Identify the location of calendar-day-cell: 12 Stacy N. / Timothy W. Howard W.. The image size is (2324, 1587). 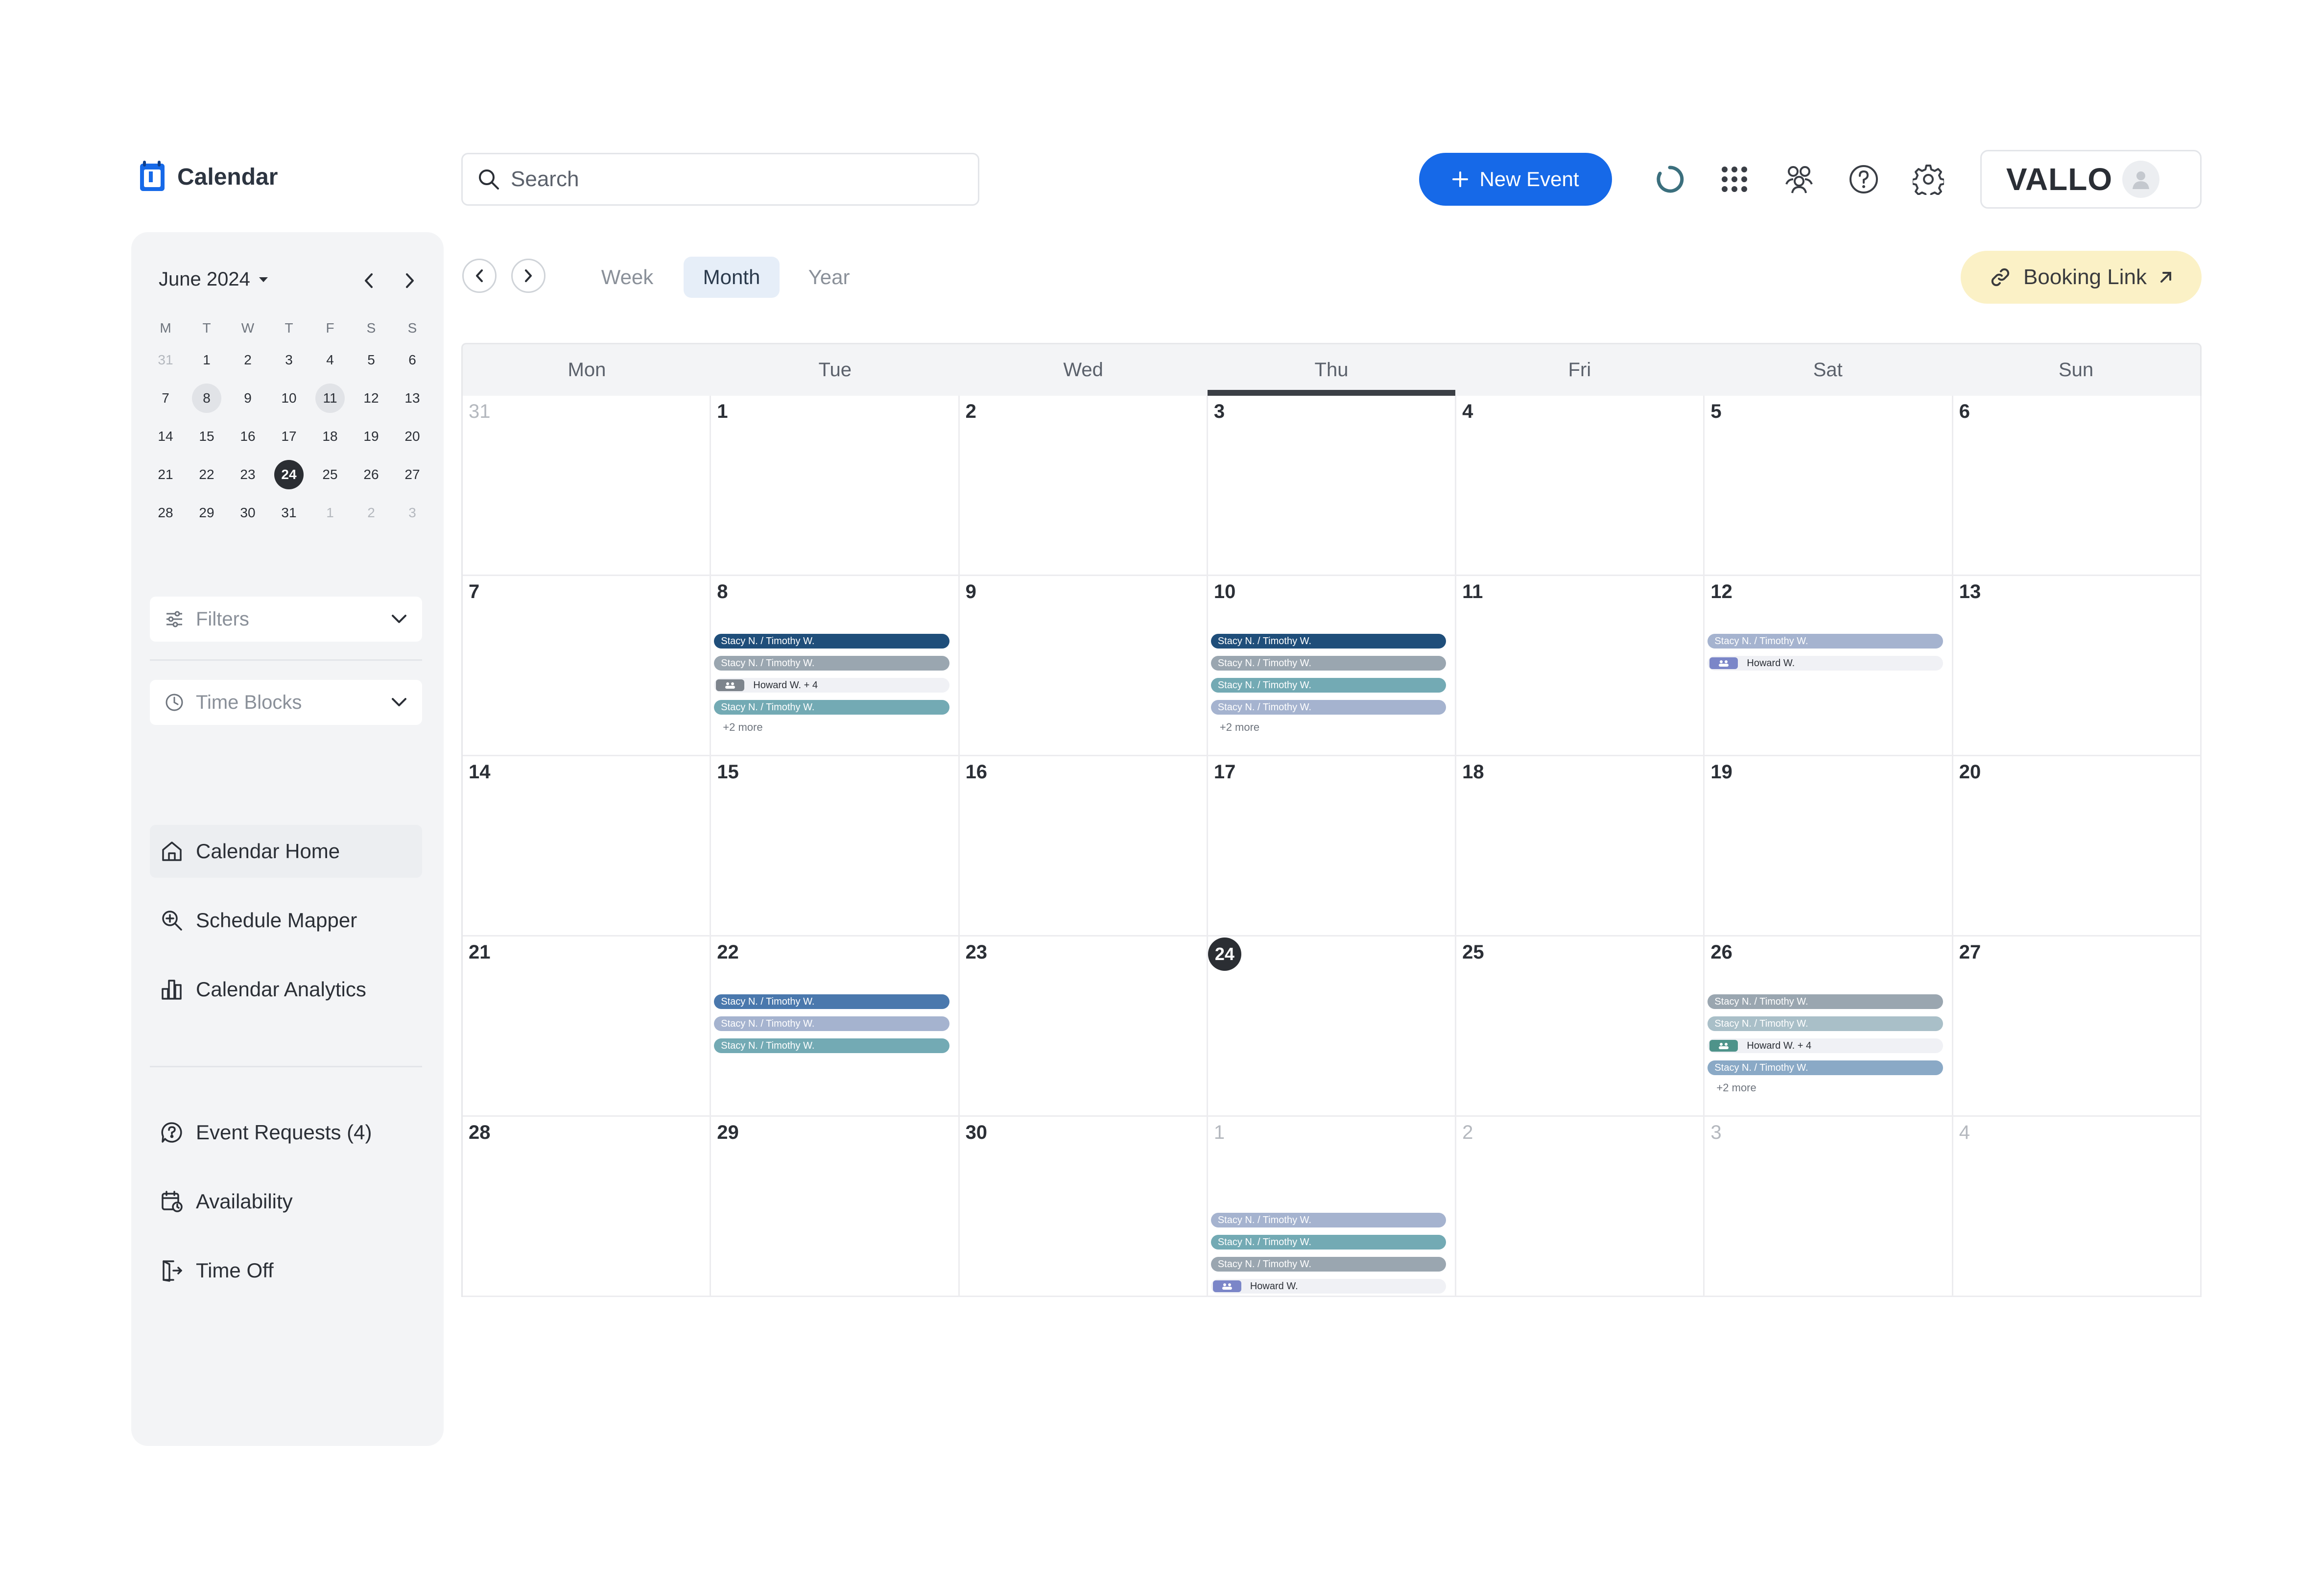
(1829, 666).